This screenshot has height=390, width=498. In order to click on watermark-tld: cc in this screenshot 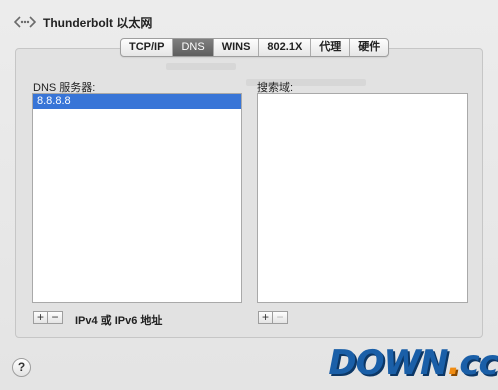, I will do `click(478, 363)`.